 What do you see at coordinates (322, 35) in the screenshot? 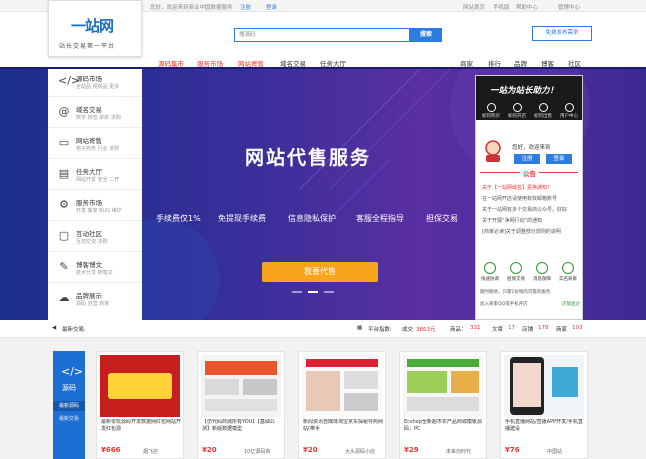
I see `search-input: 搜源码` at bounding box center [322, 35].